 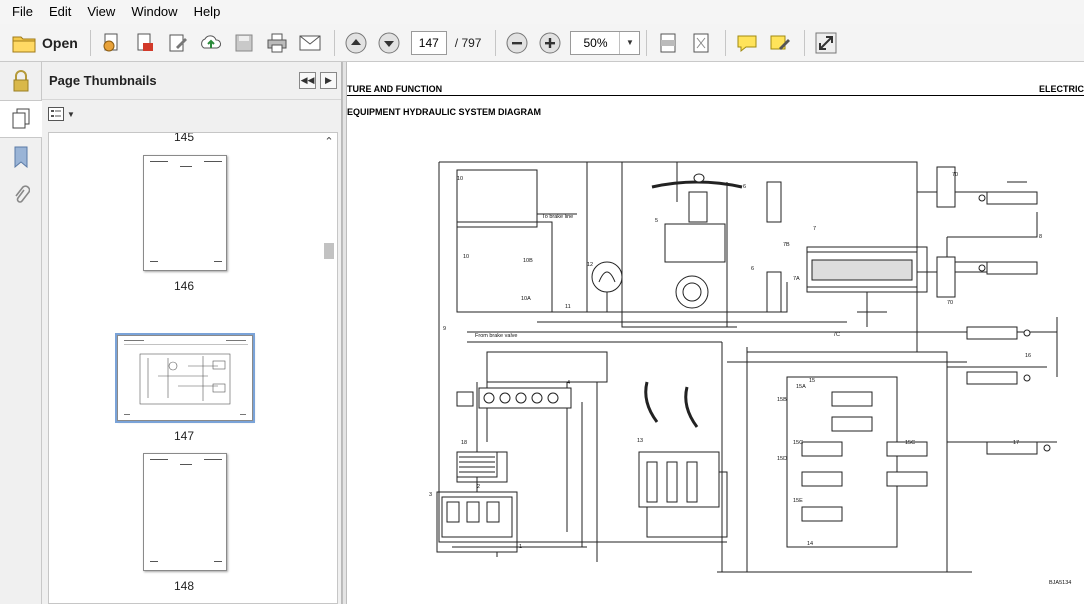 What do you see at coordinates (528, 261) in the screenshot?
I see `label-10b: 10B` at bounding box center [528, 261].